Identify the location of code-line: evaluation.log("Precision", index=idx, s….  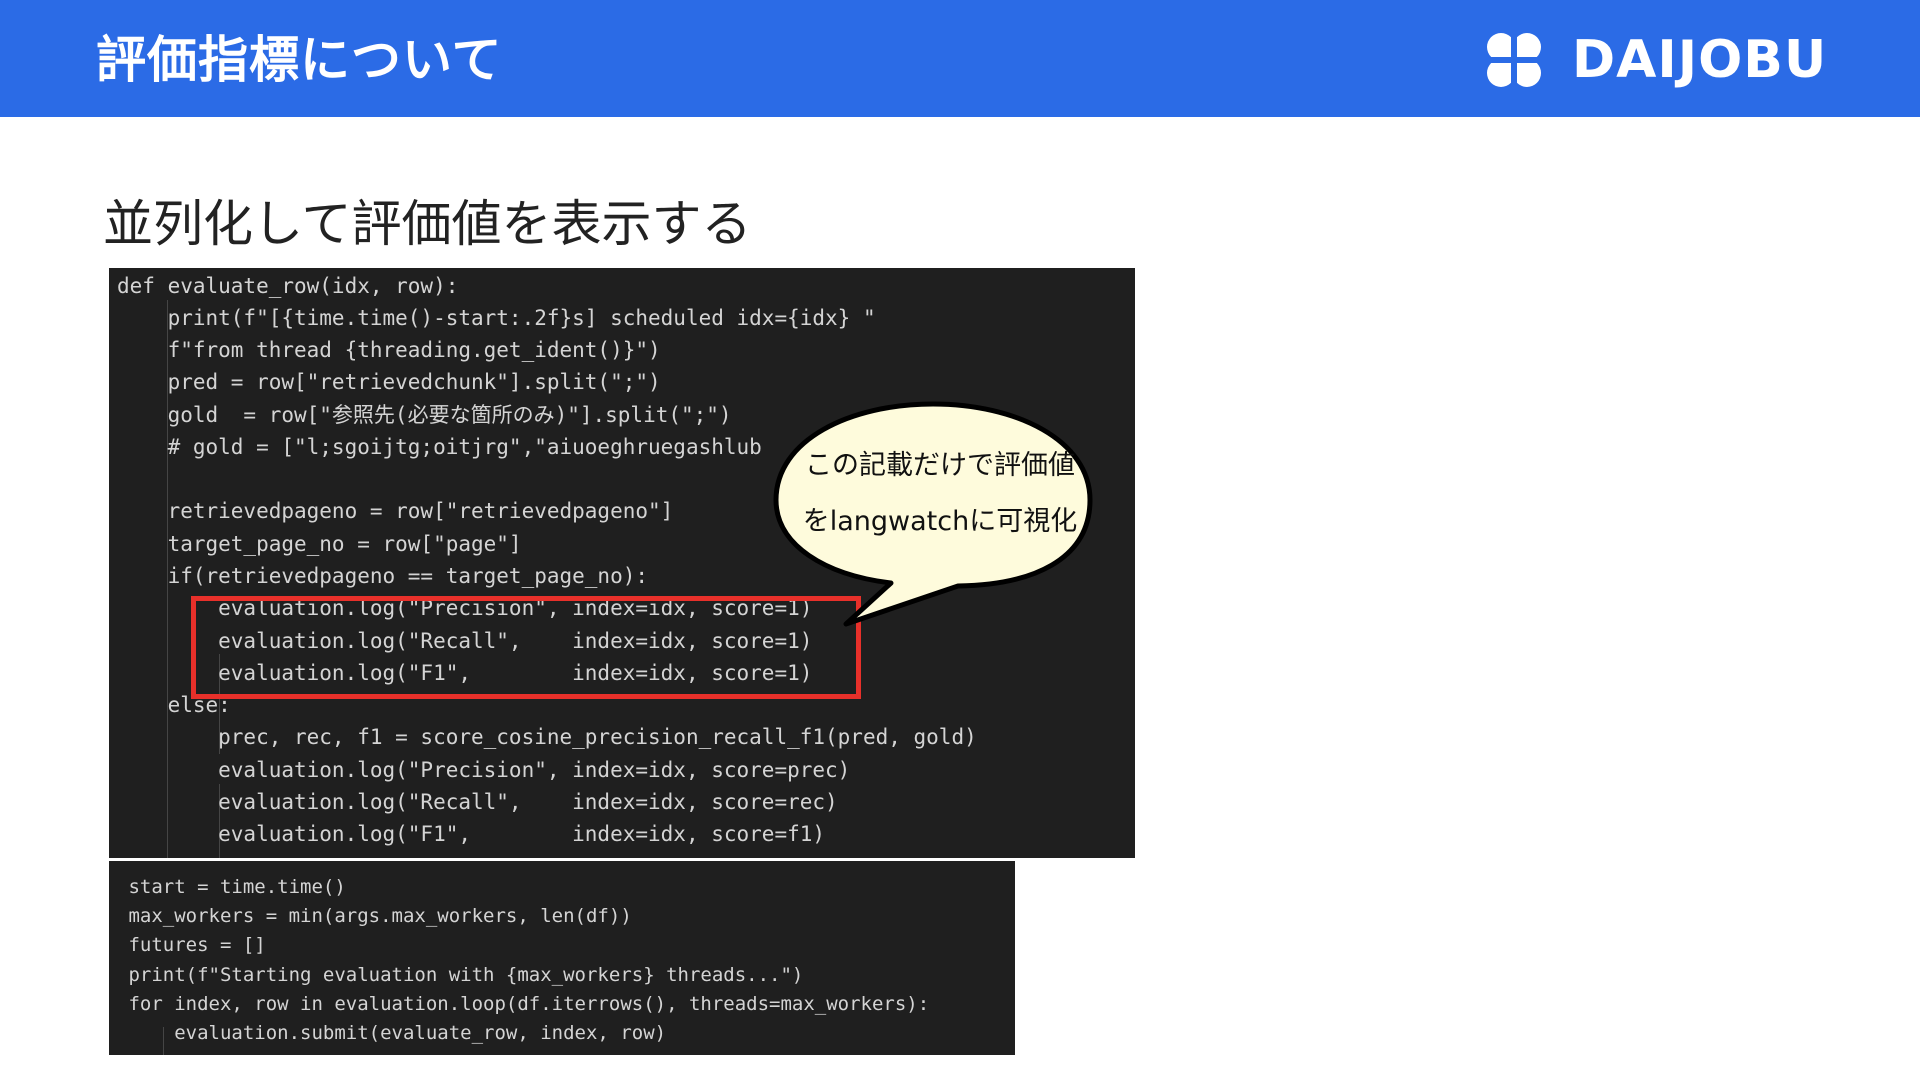
(484, 770).